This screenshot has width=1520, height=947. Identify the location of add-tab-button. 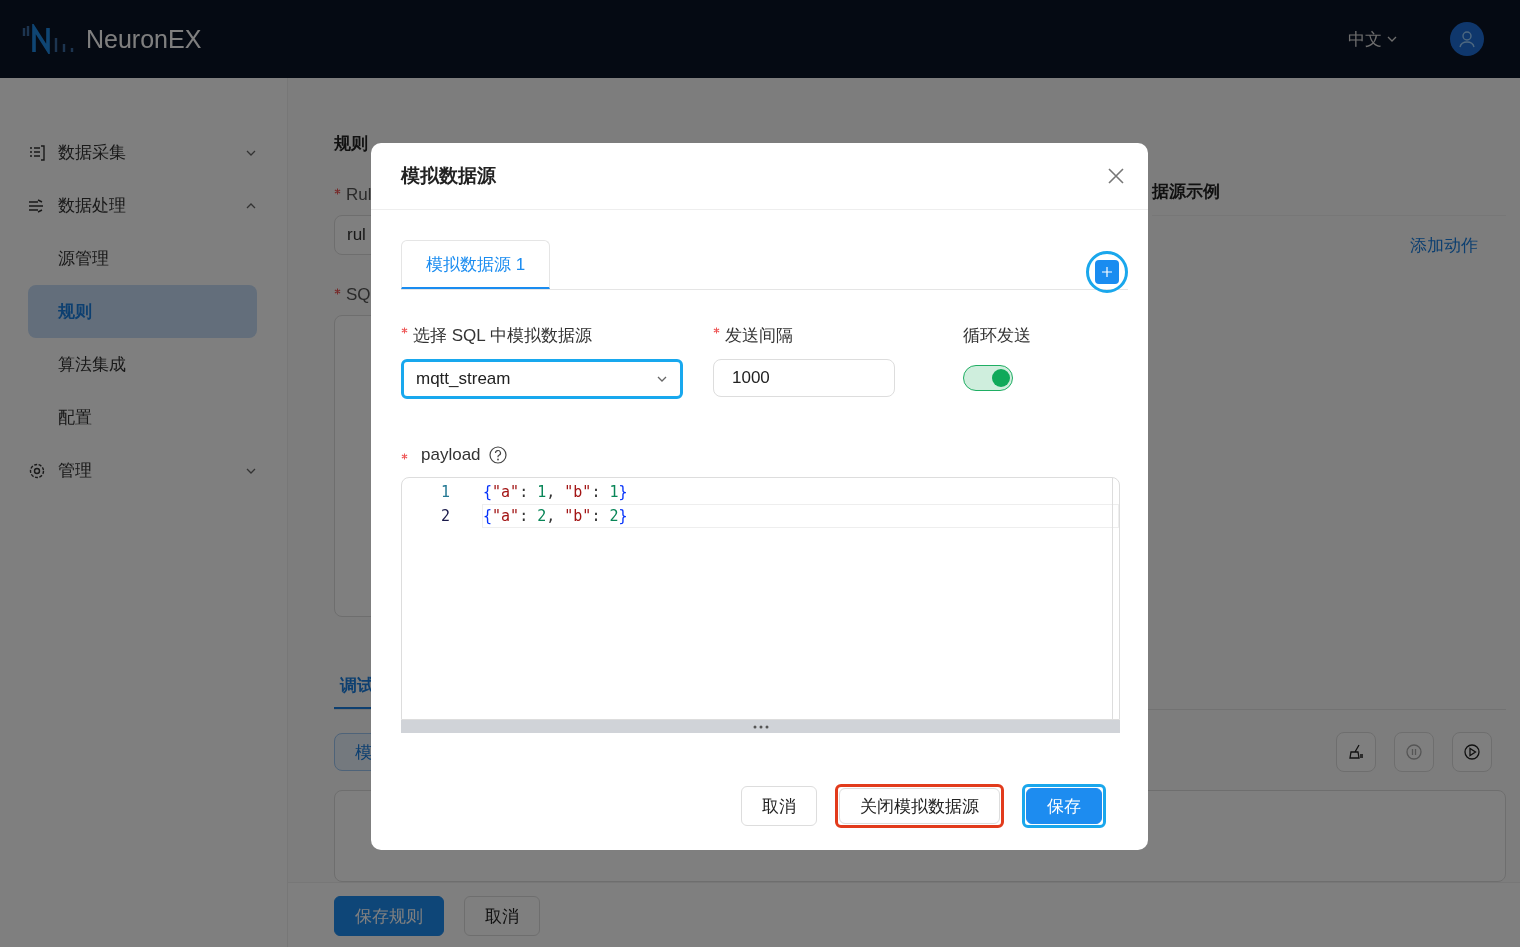
(1107, 272).